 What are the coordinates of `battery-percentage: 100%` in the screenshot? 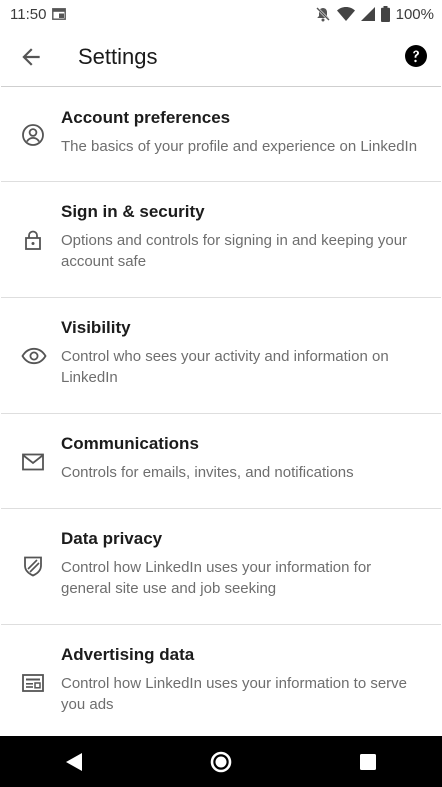 It's located at (414, 14).